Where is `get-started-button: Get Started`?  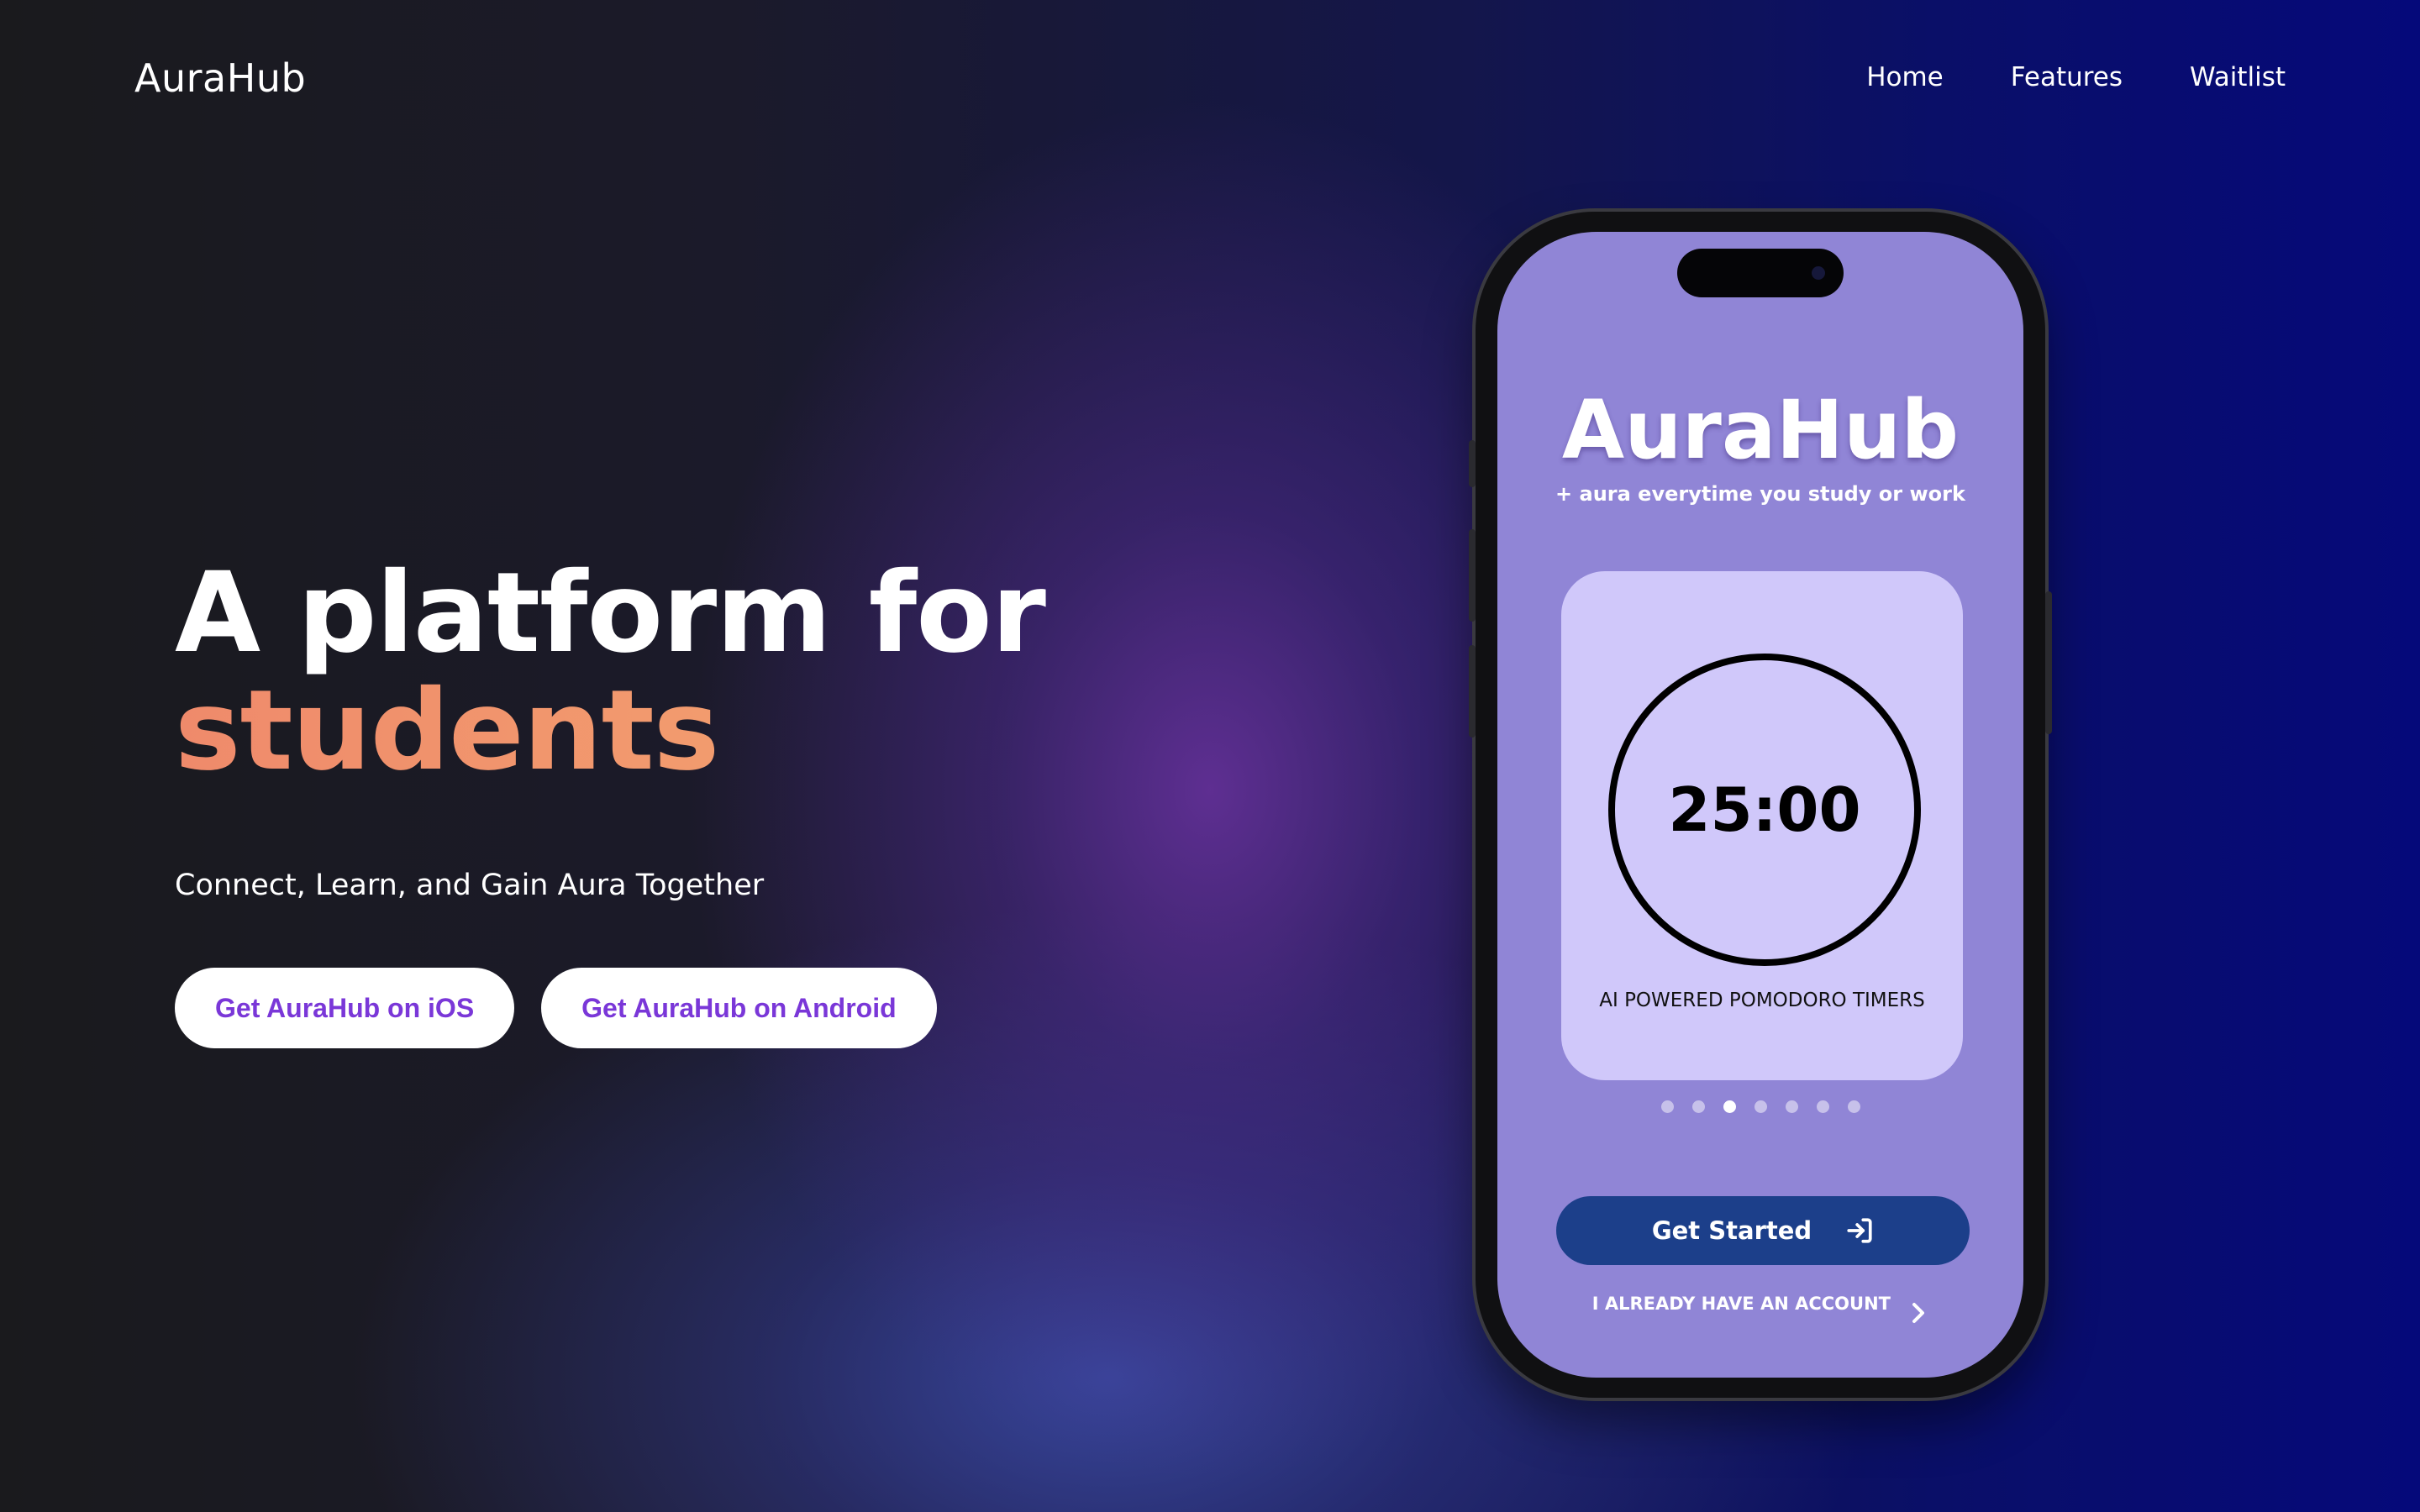
get-started-button: Get Started is located at coordinates (1763, 1230).